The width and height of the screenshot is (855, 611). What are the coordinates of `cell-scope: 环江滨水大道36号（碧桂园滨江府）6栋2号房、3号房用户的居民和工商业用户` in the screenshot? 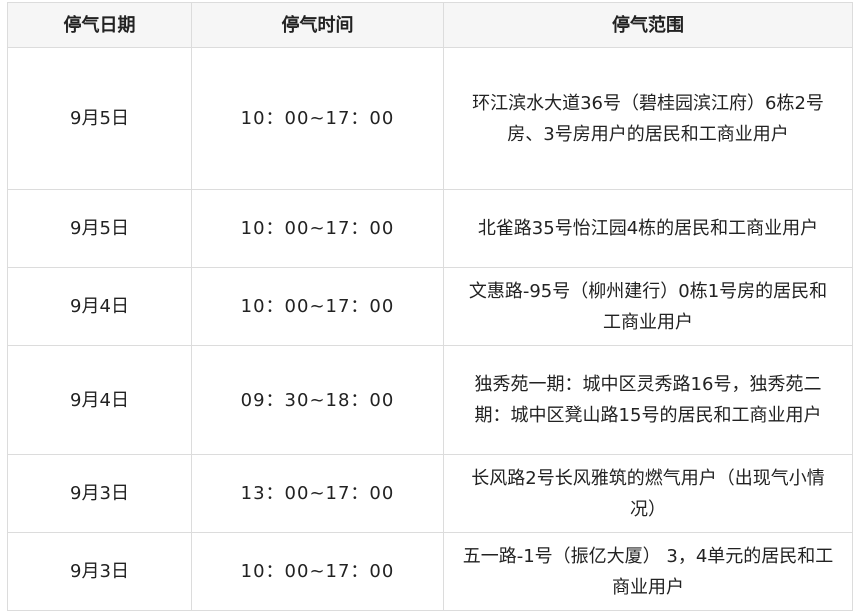 It's located at (648, 118).